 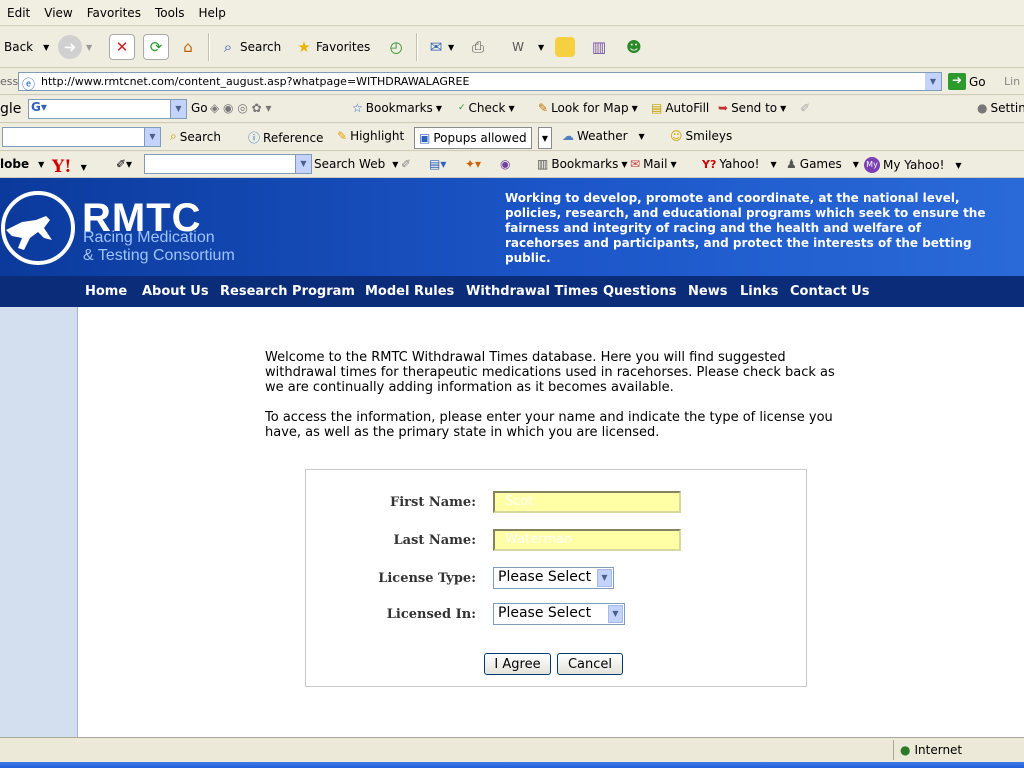 I want to click on google-bookmarks-button: ☆ Bookmarks ▼, so click(x=397, y=108).